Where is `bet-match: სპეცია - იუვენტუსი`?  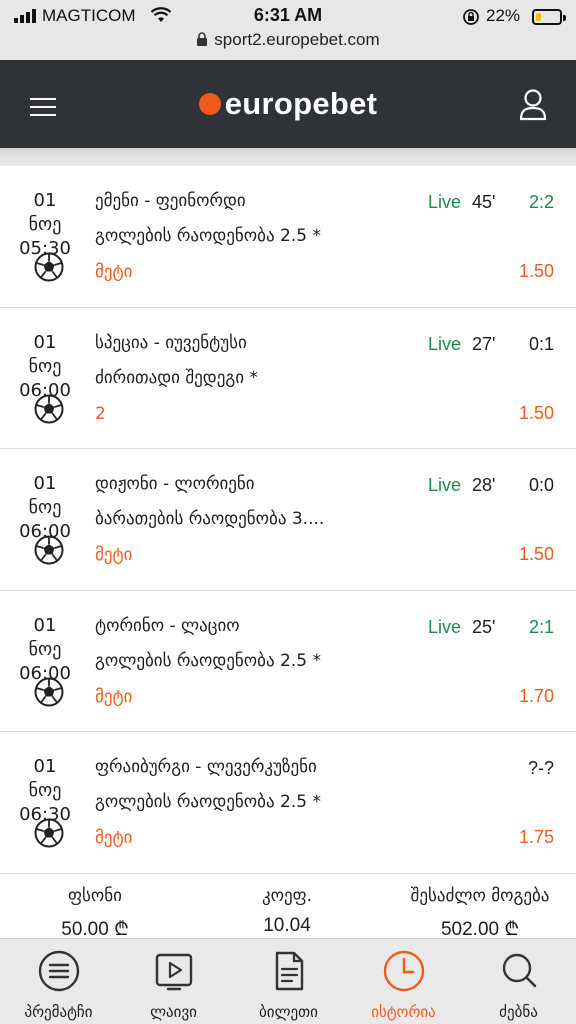 bet-match: სპეცია - იუვენტუსი is located at coordinates (171, 342).